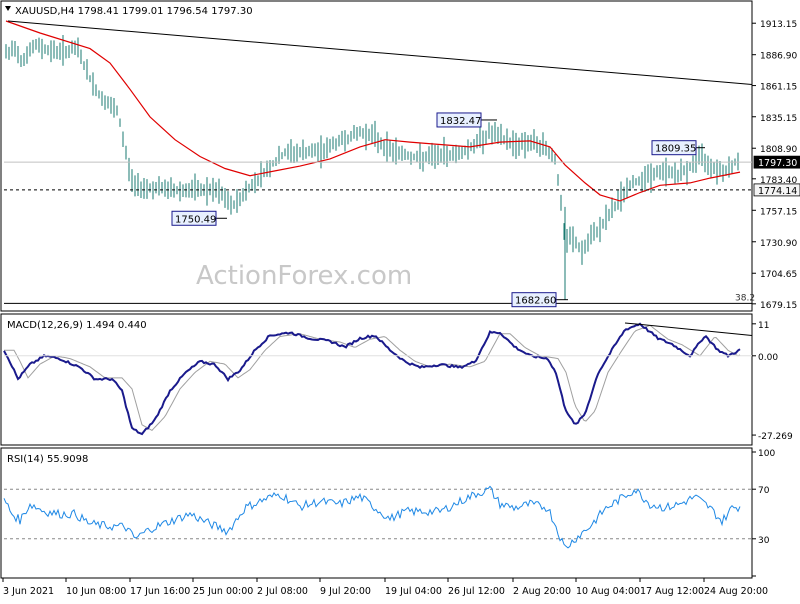 This screenshot has width=800, height=604. What do you see at coordinates (8, 8) in the screenshot?
I see `symbol-marker-icon` at bounding box center [8, 8].